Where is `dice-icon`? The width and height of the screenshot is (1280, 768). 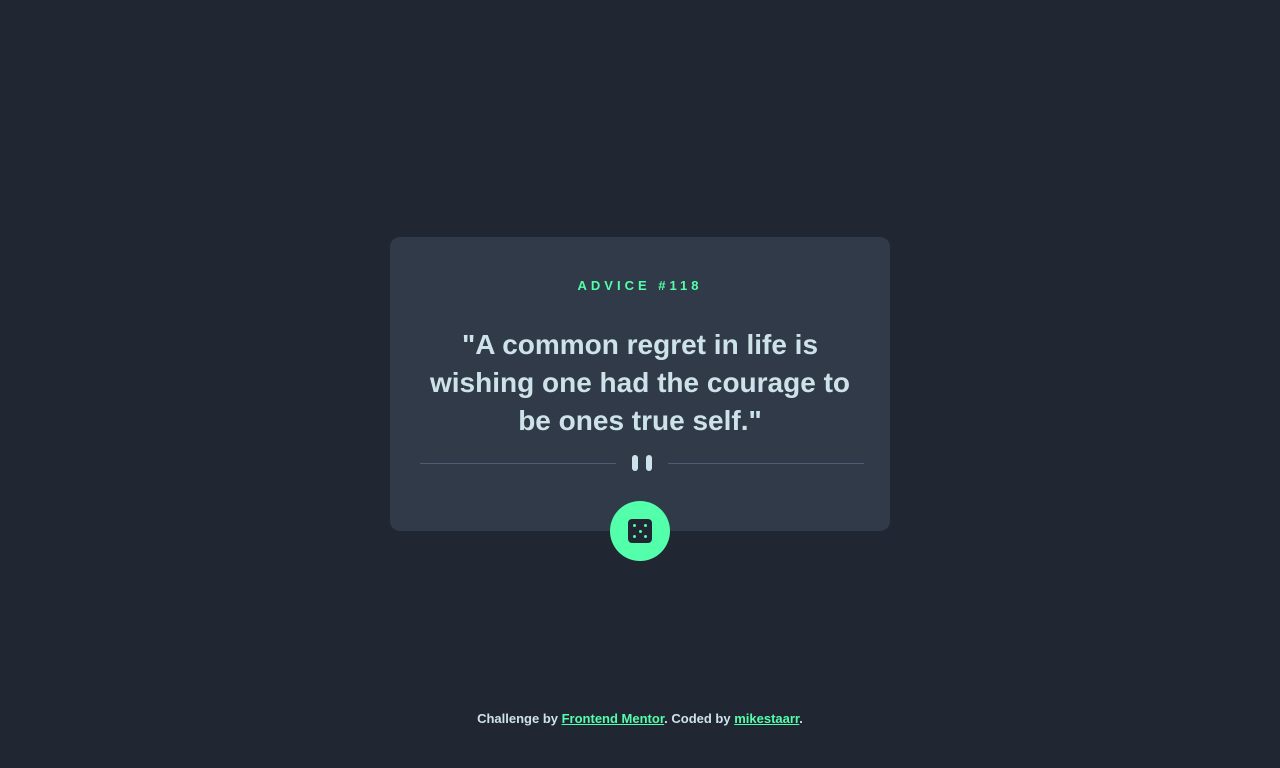
dice-icon is located at coordinates (640, 531).